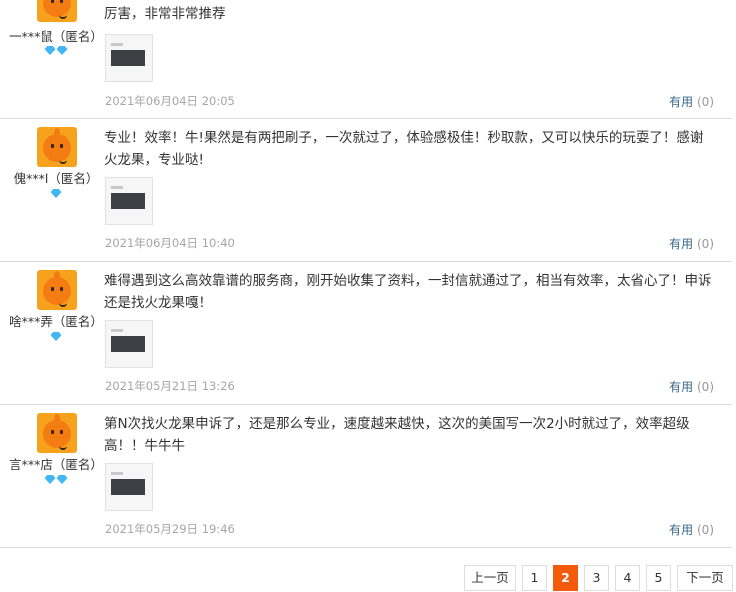 The width and height of the screenshot is (736, 592). What do you see at coordinates (170, 101) in the screenshot?
I see `review-date: 2021年06月04日 20:05` at bounding box center [170, 101].